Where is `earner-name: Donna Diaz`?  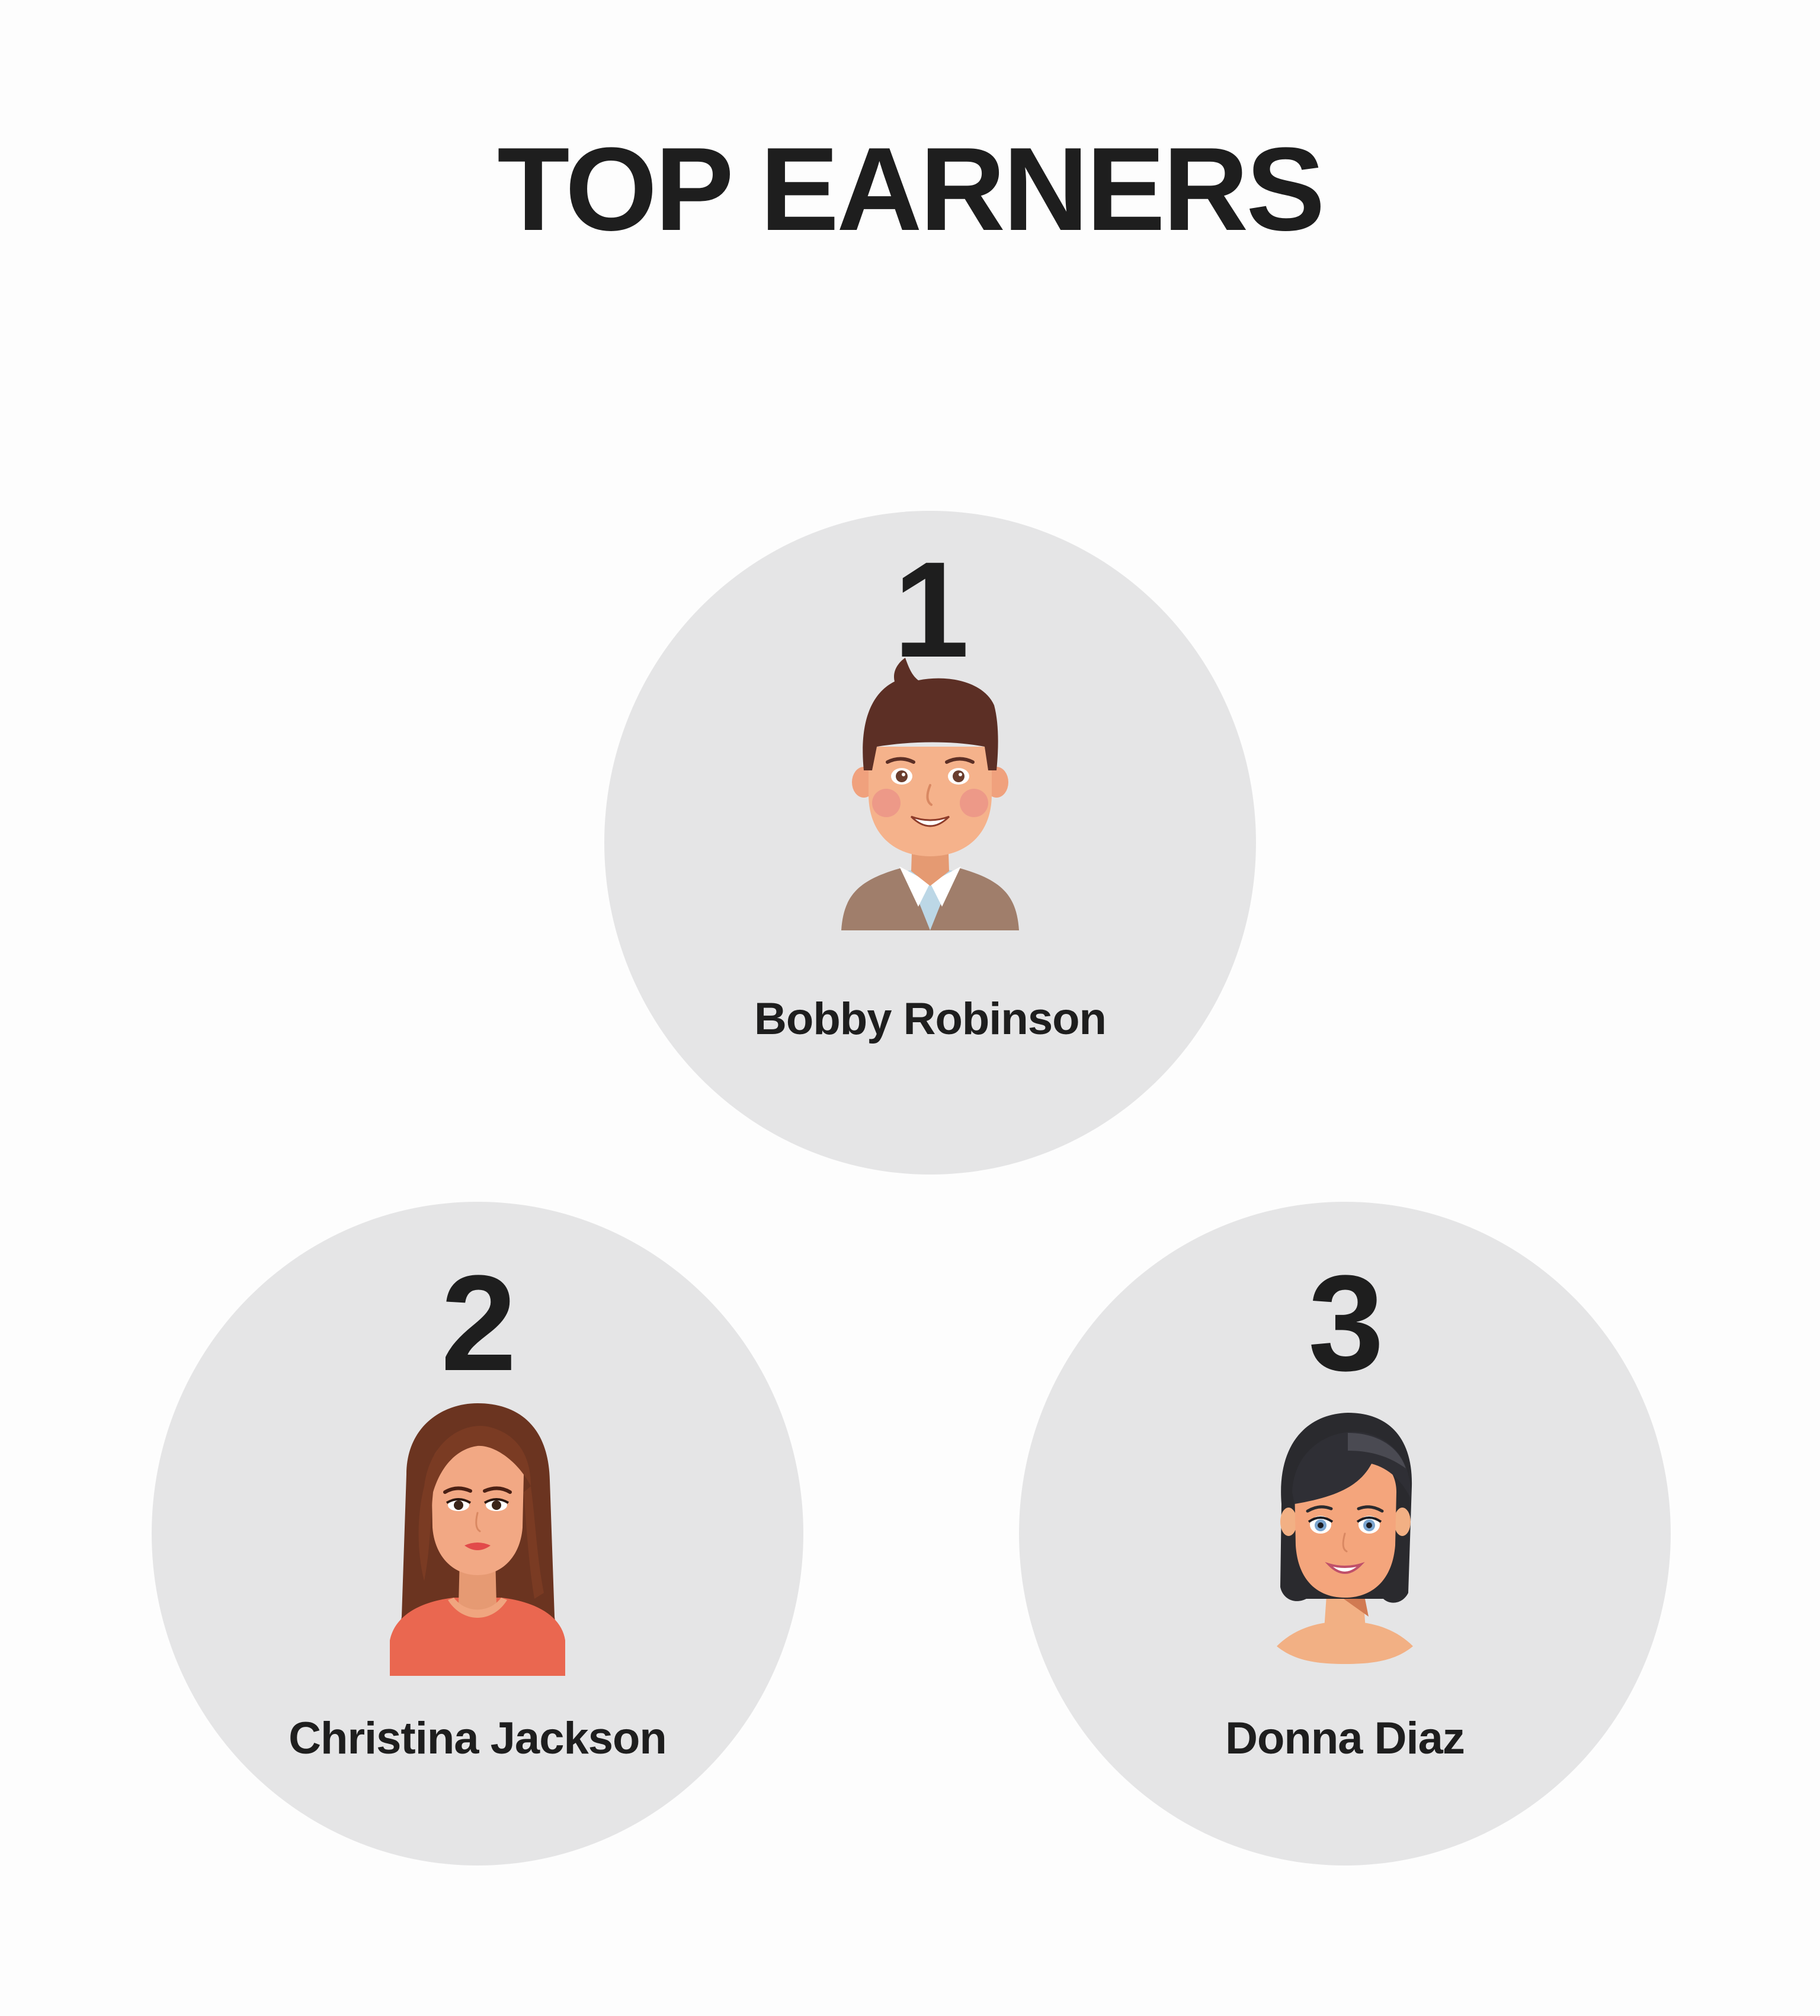 earner-name: Donna Diaz is located at coordinates (1345, 1738).